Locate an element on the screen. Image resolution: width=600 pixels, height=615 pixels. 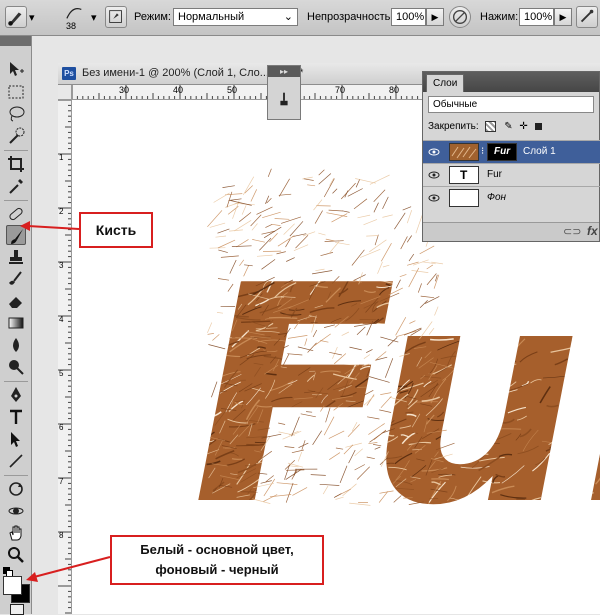
marquee-tool-icon is located at coordinates (16, 92).